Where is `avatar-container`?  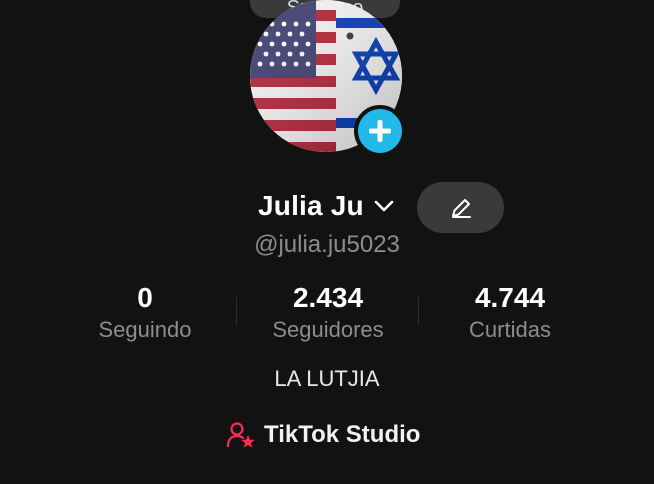
avatar-container is located at coordinates (328, 78).